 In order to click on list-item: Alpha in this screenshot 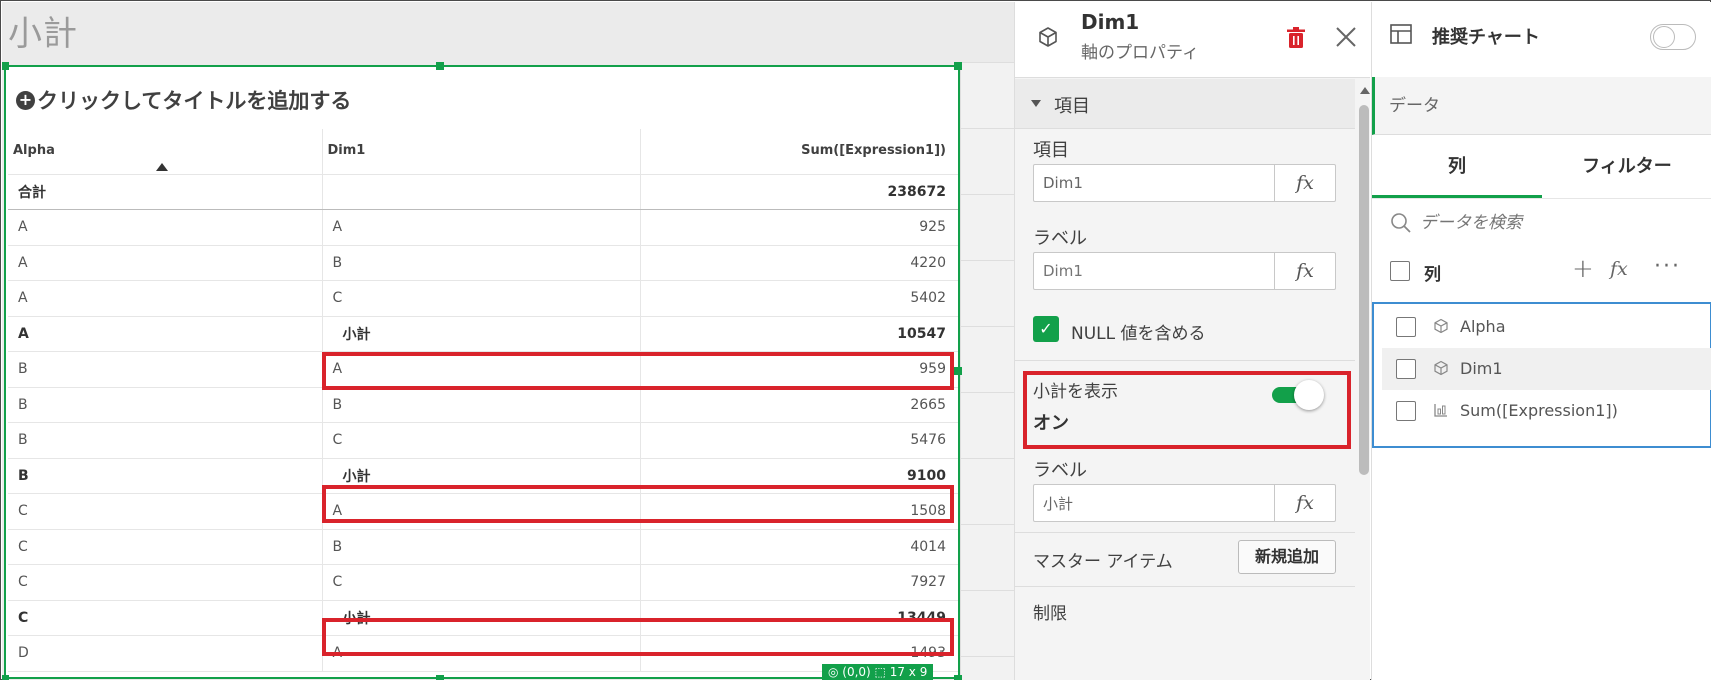, I will do `click(1546, 327)`.